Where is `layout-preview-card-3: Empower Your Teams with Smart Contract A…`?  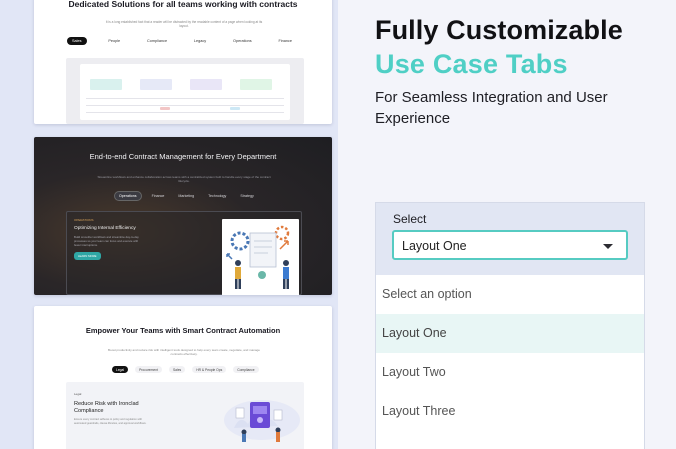 layout-preview-card-3: Empower Your Teams with Smart Contract A… is located at coordinates (183, 377).